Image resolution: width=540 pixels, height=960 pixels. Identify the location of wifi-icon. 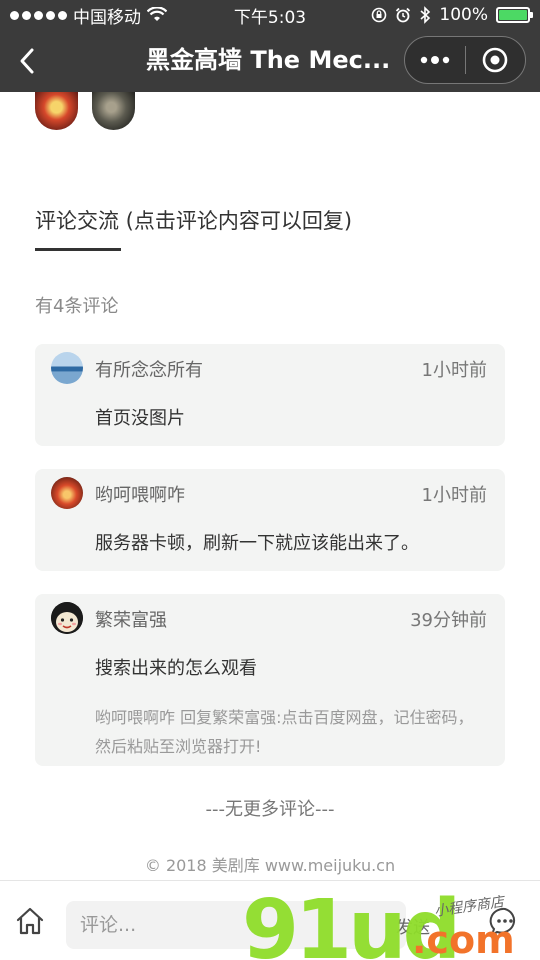
(157, 14).